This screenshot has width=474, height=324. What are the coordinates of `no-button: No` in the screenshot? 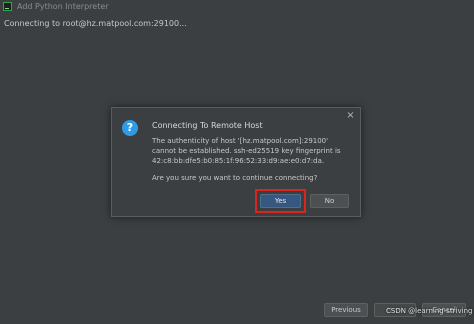 It's located at (329, 201).